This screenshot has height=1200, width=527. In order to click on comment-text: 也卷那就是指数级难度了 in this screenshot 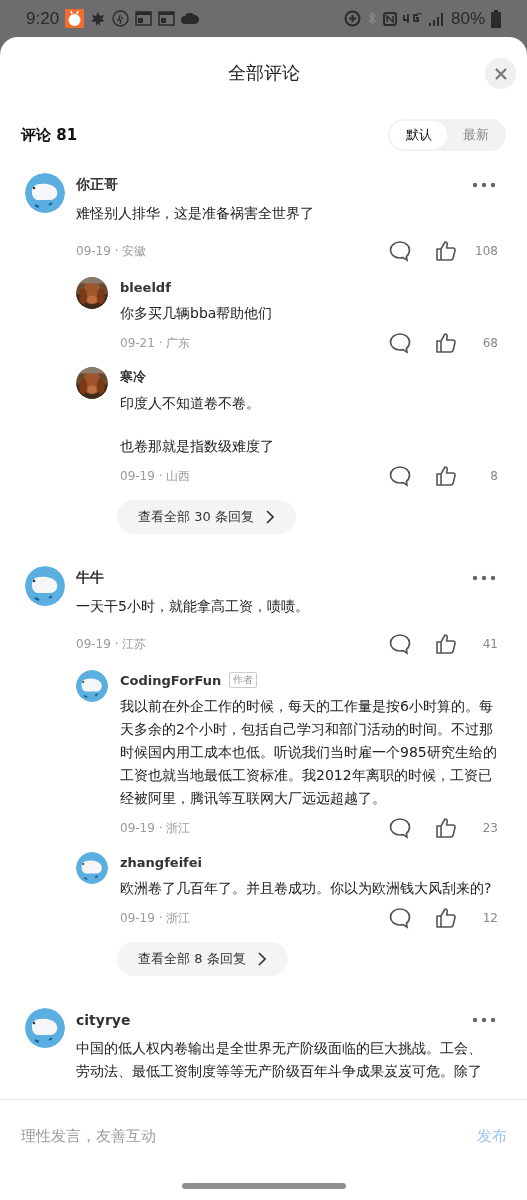, I will do `click(197, 446)`.